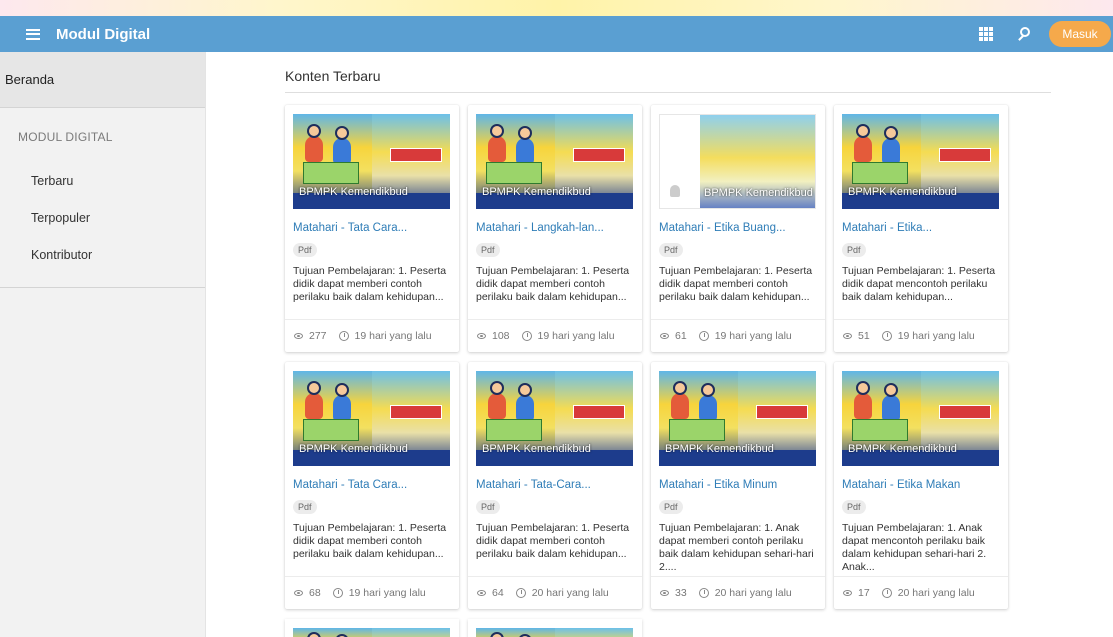 The height and width of the screenshot is (637, 1113). What do you see at coordinates (498, 593) in the screenshot?
I see `view-count: 64` at bounding box center [498, 593].